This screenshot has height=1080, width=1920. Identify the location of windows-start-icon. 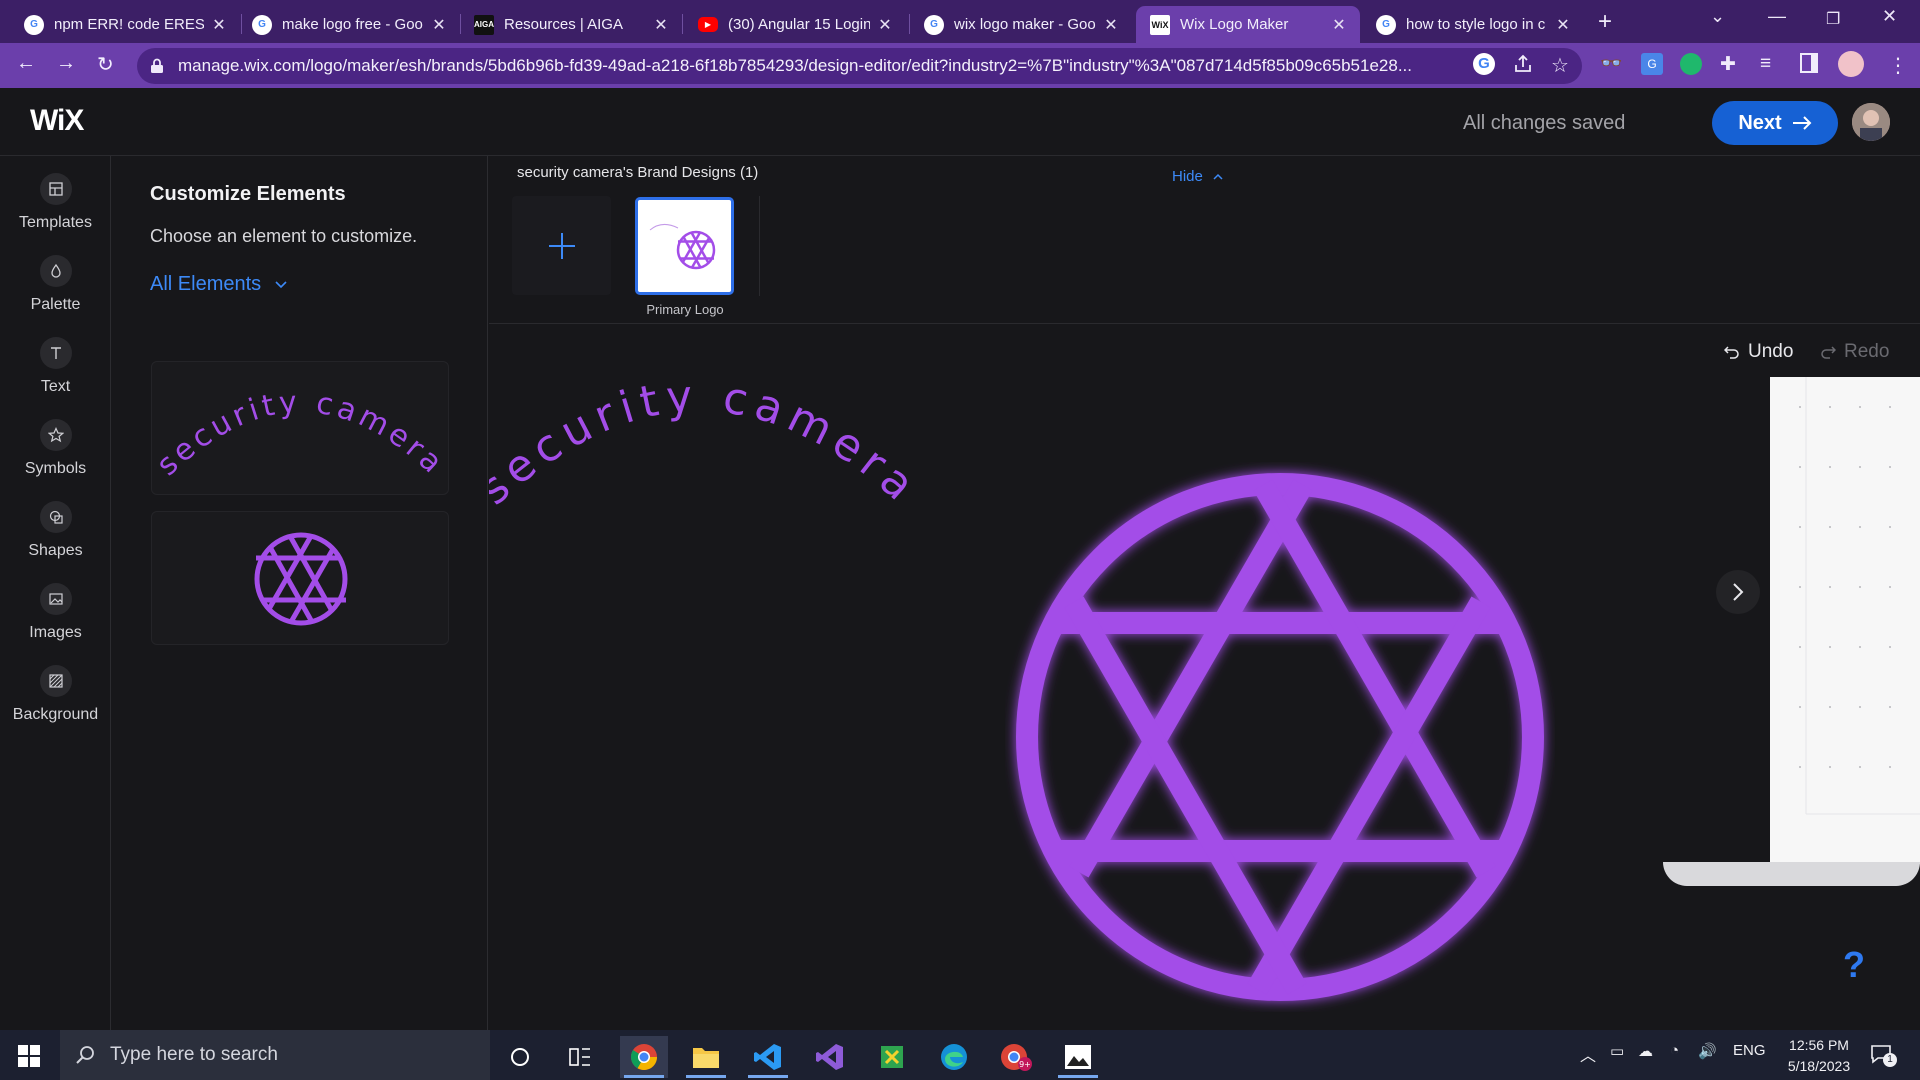
(29, 1056).